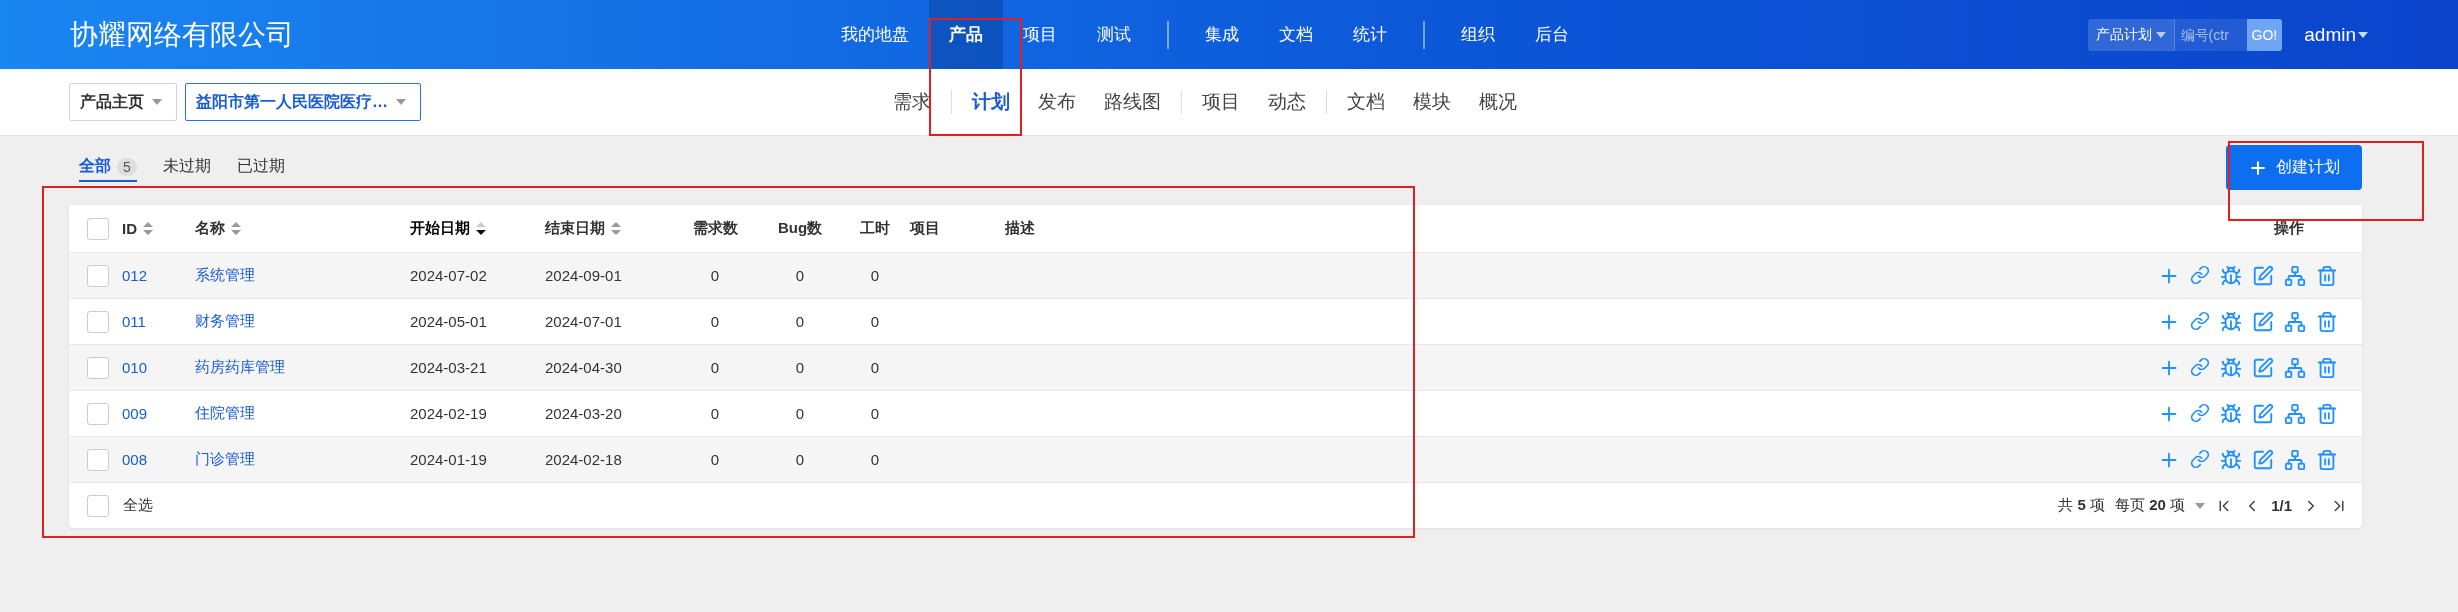 This screenshot has width=2458, height=612. Describe the element at coordinates (575, 228) in the screenshot. I see `column-header: 结束日期` at that location.